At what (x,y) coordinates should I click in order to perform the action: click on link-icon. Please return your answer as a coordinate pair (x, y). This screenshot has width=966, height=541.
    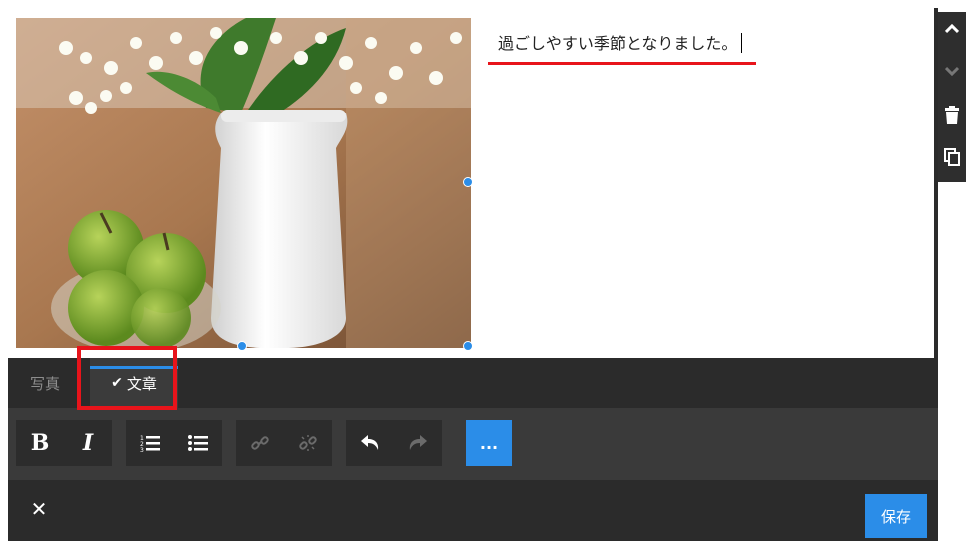
    Looking at the image, I should click on (260, 443).